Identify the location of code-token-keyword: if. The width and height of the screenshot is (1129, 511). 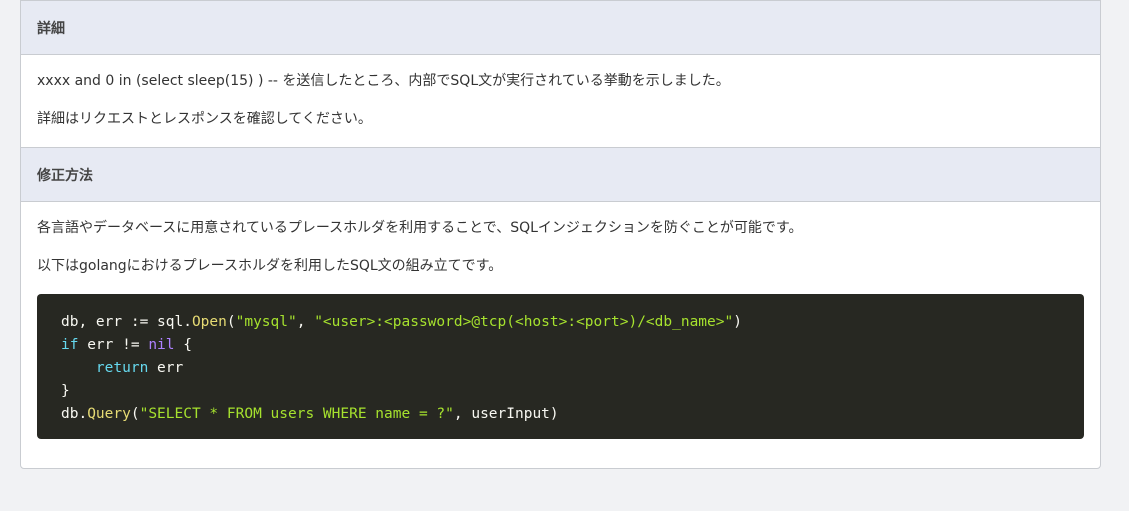
(70, 345).